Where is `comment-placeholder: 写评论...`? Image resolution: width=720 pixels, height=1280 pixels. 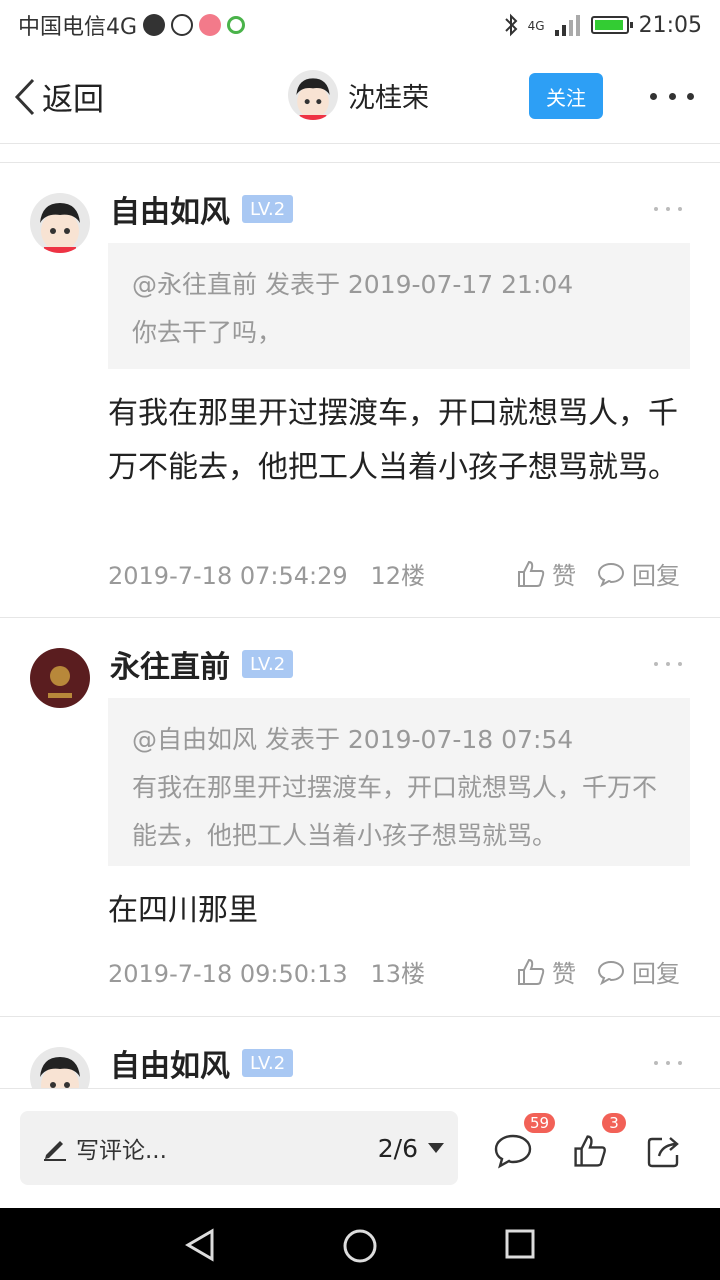
comment-placeholder: 写评论... is located at coordinates (121, 1151).